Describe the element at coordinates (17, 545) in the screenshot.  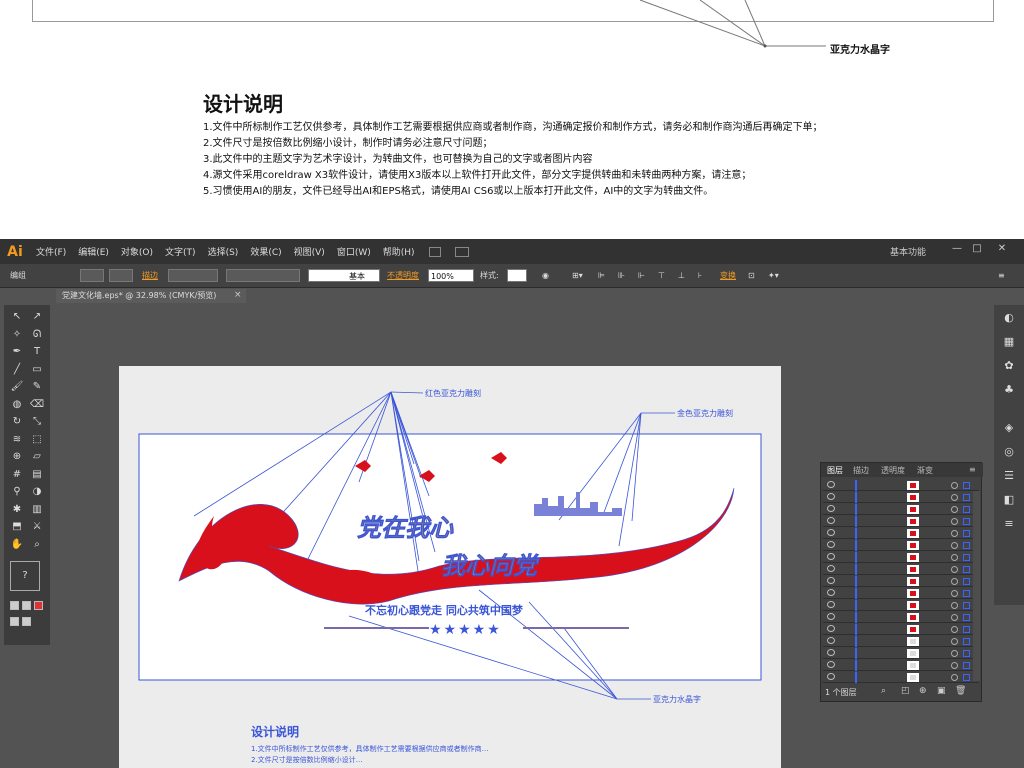
I see `hand-icon: ✋` at that location.